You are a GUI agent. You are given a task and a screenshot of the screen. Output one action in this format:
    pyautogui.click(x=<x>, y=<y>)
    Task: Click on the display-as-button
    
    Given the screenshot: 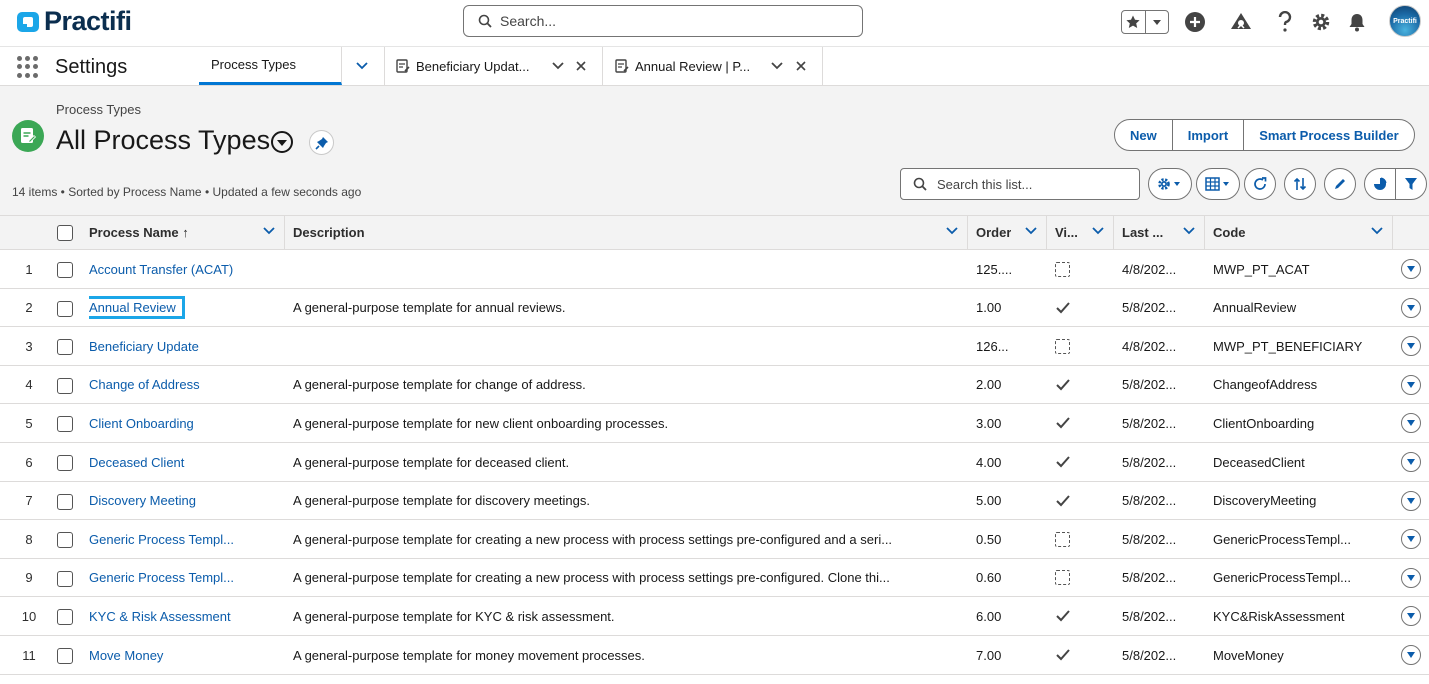 What is the action you would take?
    pyautogui.click(x=1218, y=184)
    